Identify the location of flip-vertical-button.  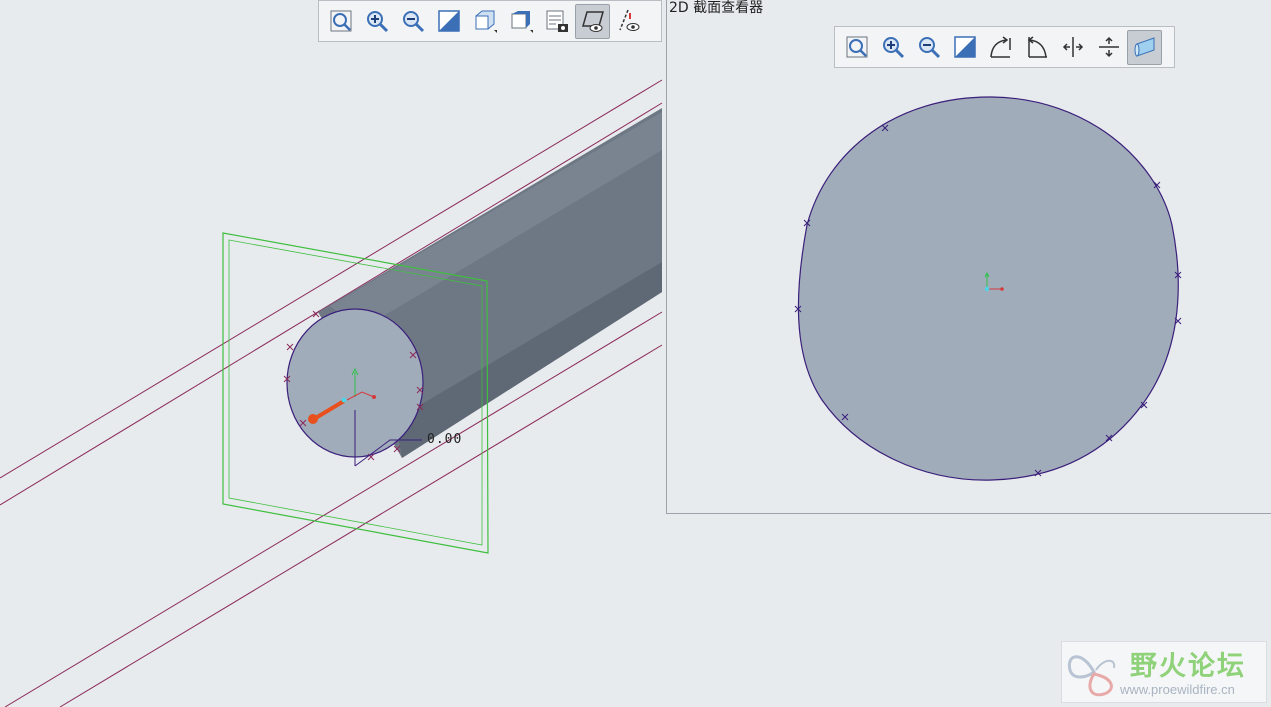
(1108, 47).